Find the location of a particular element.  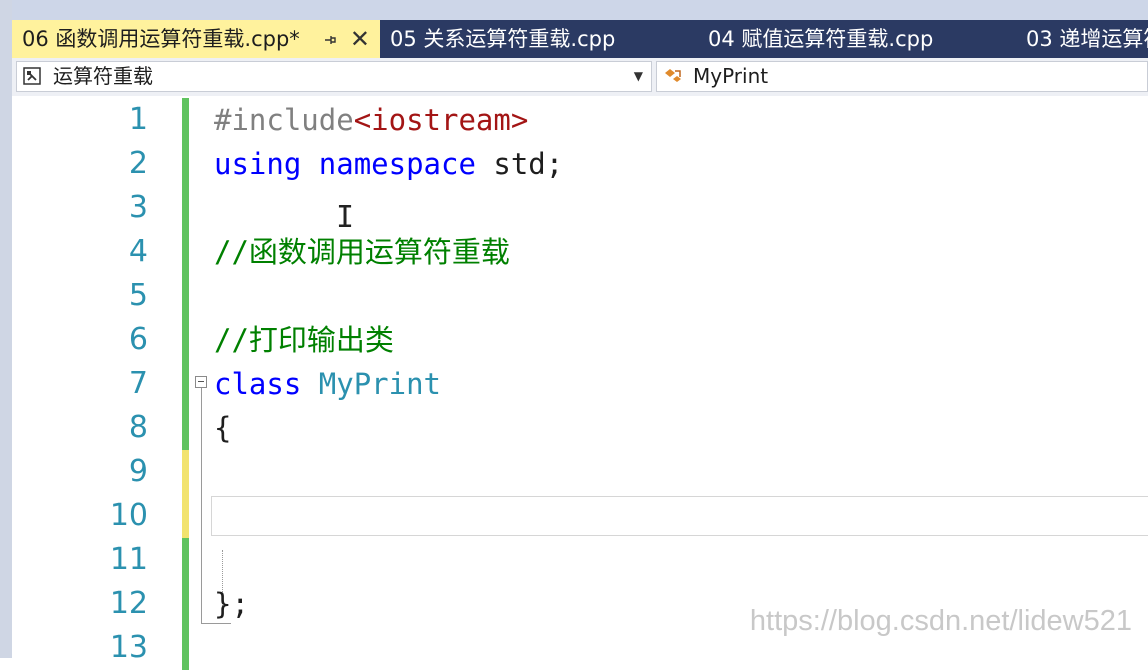

code-text: }; is located at coordinates (231, 604).